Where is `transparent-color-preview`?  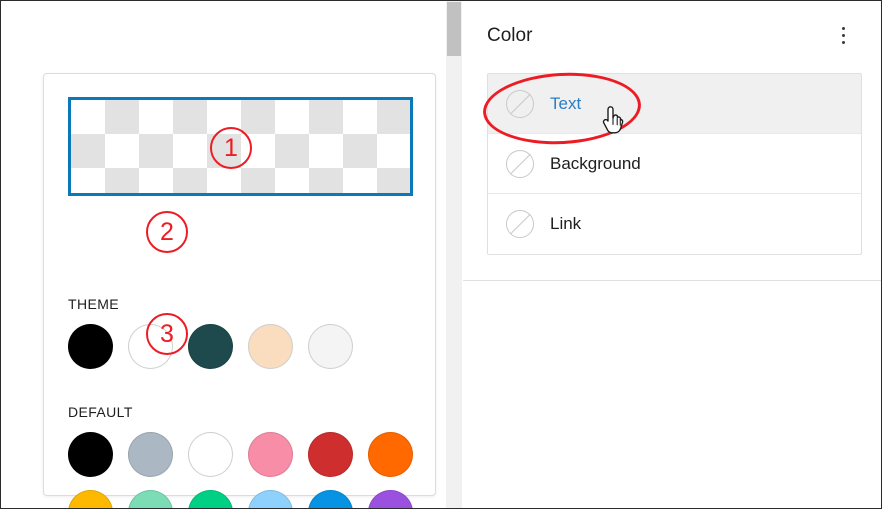
transparent-color-preview is located at coordinates (240, 146).